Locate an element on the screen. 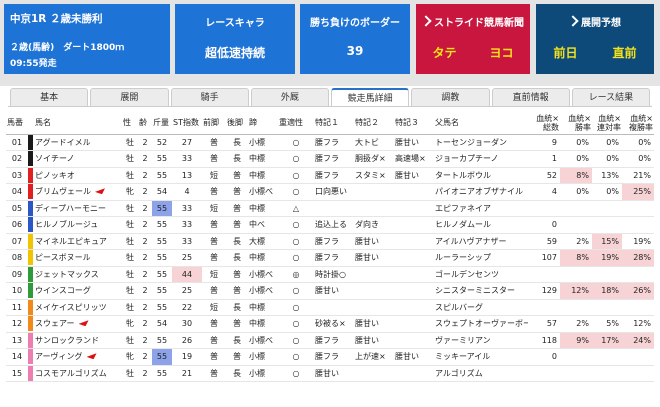  cell-st: 30 is located at coordinates (187, 324).